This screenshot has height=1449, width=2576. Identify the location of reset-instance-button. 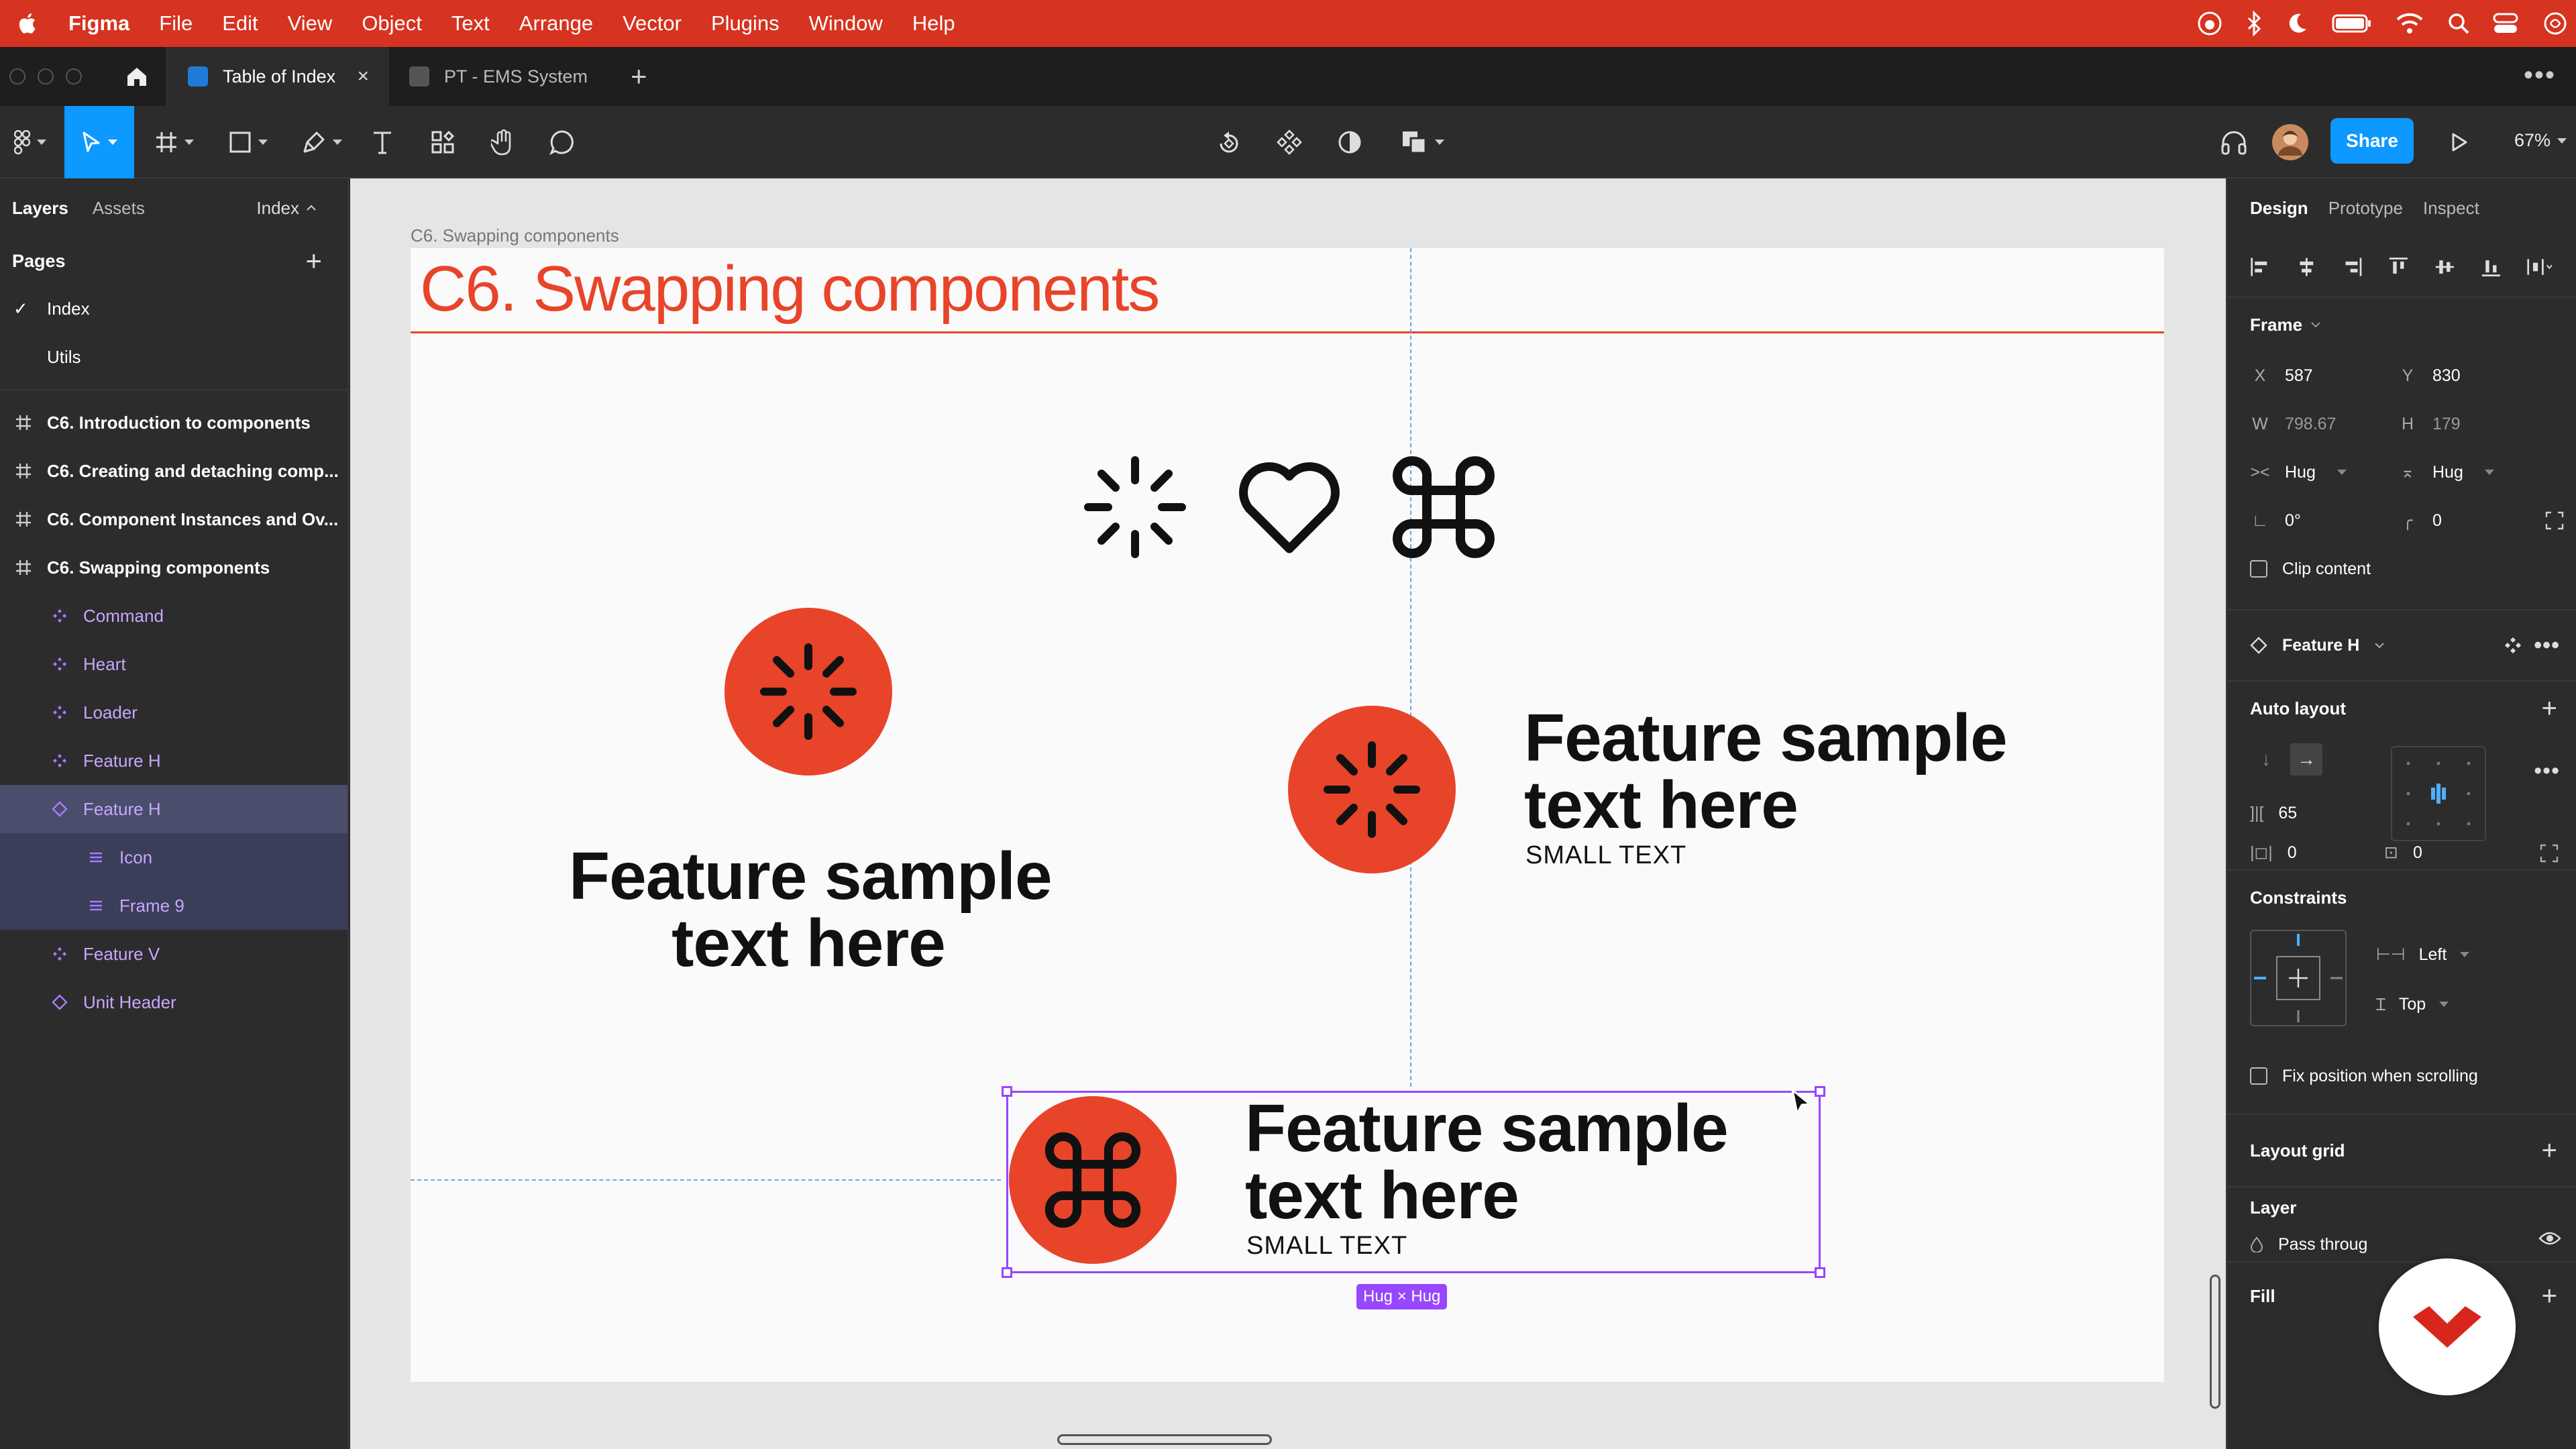
(1229, 142).